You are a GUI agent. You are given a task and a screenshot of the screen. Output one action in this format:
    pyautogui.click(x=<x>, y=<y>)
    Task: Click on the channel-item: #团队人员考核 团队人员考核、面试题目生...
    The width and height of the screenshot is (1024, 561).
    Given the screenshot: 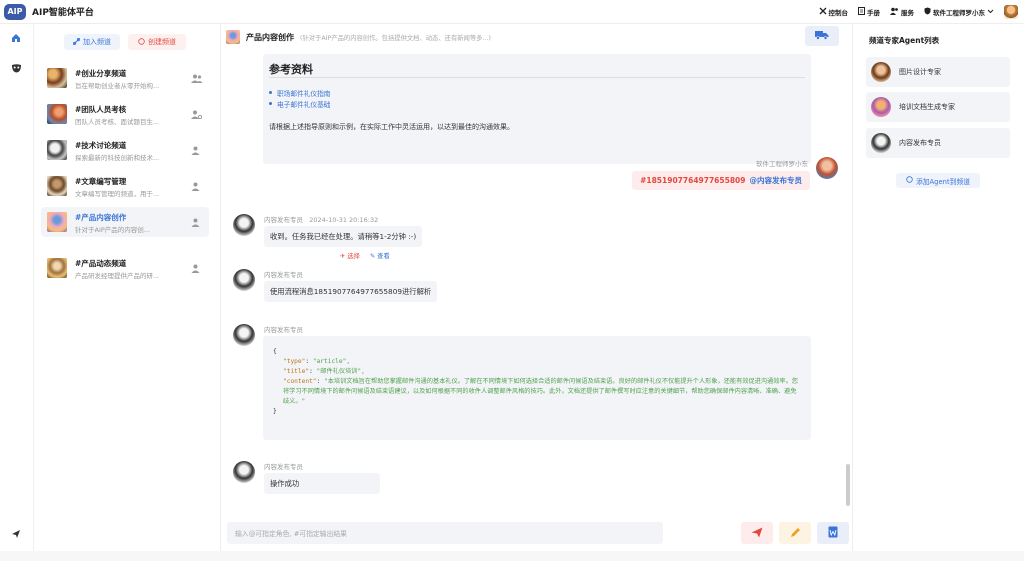 What is the action you would take?
    pyautogui.click(x=125, y=114)
    